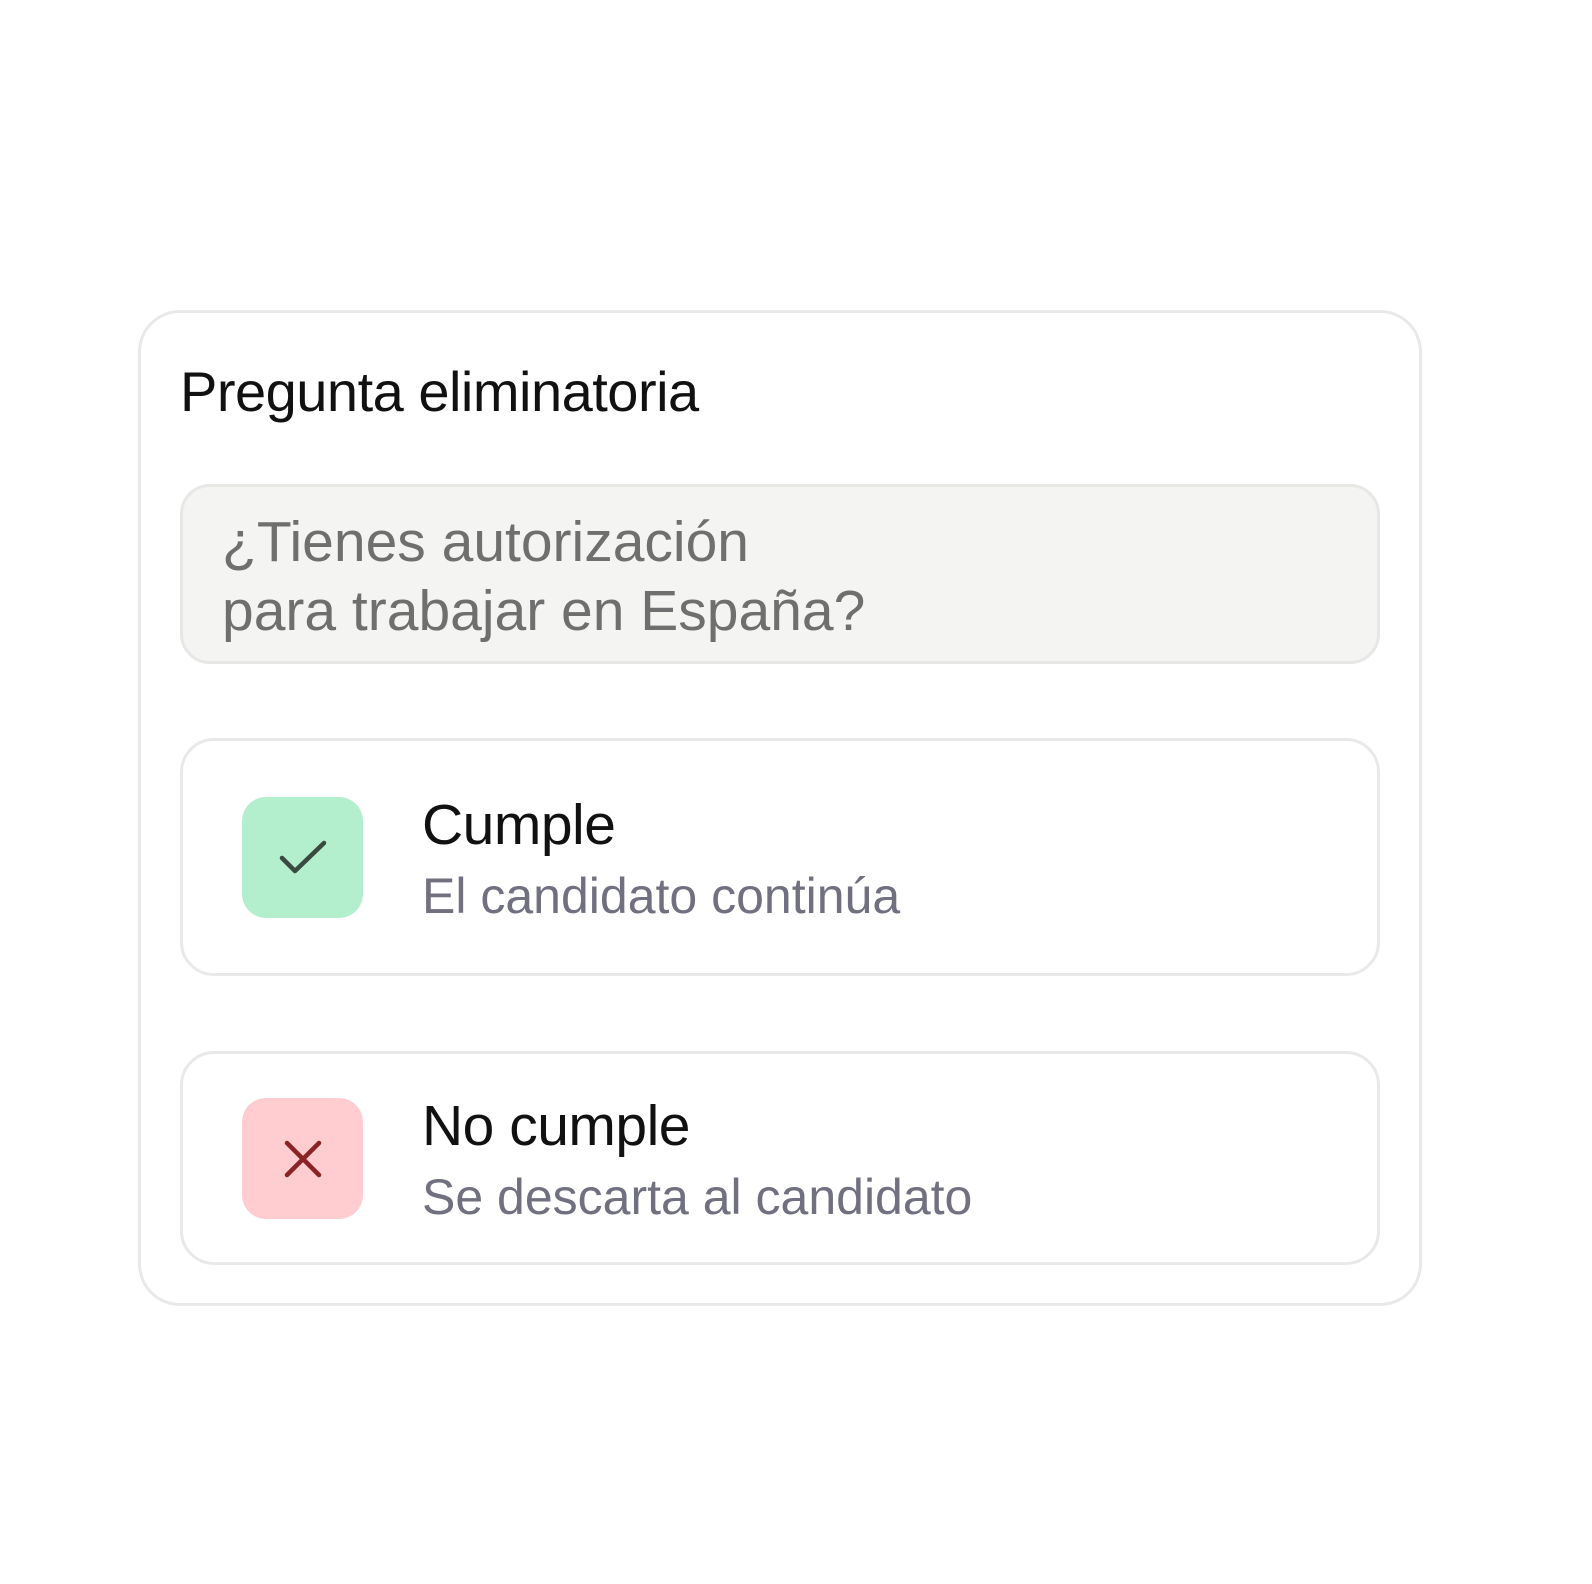  Describe the element at coordinates (697, 1197) in the screenshot. I see `option-no-cumple-subtitle: Se descarta al candidato` at that location.